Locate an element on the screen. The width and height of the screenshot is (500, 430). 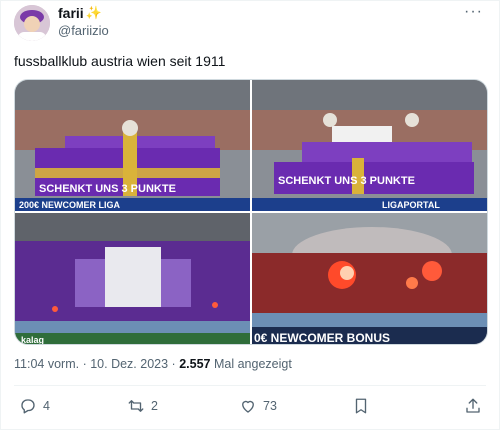
bookmark-button is located at coordinates (361, 406).